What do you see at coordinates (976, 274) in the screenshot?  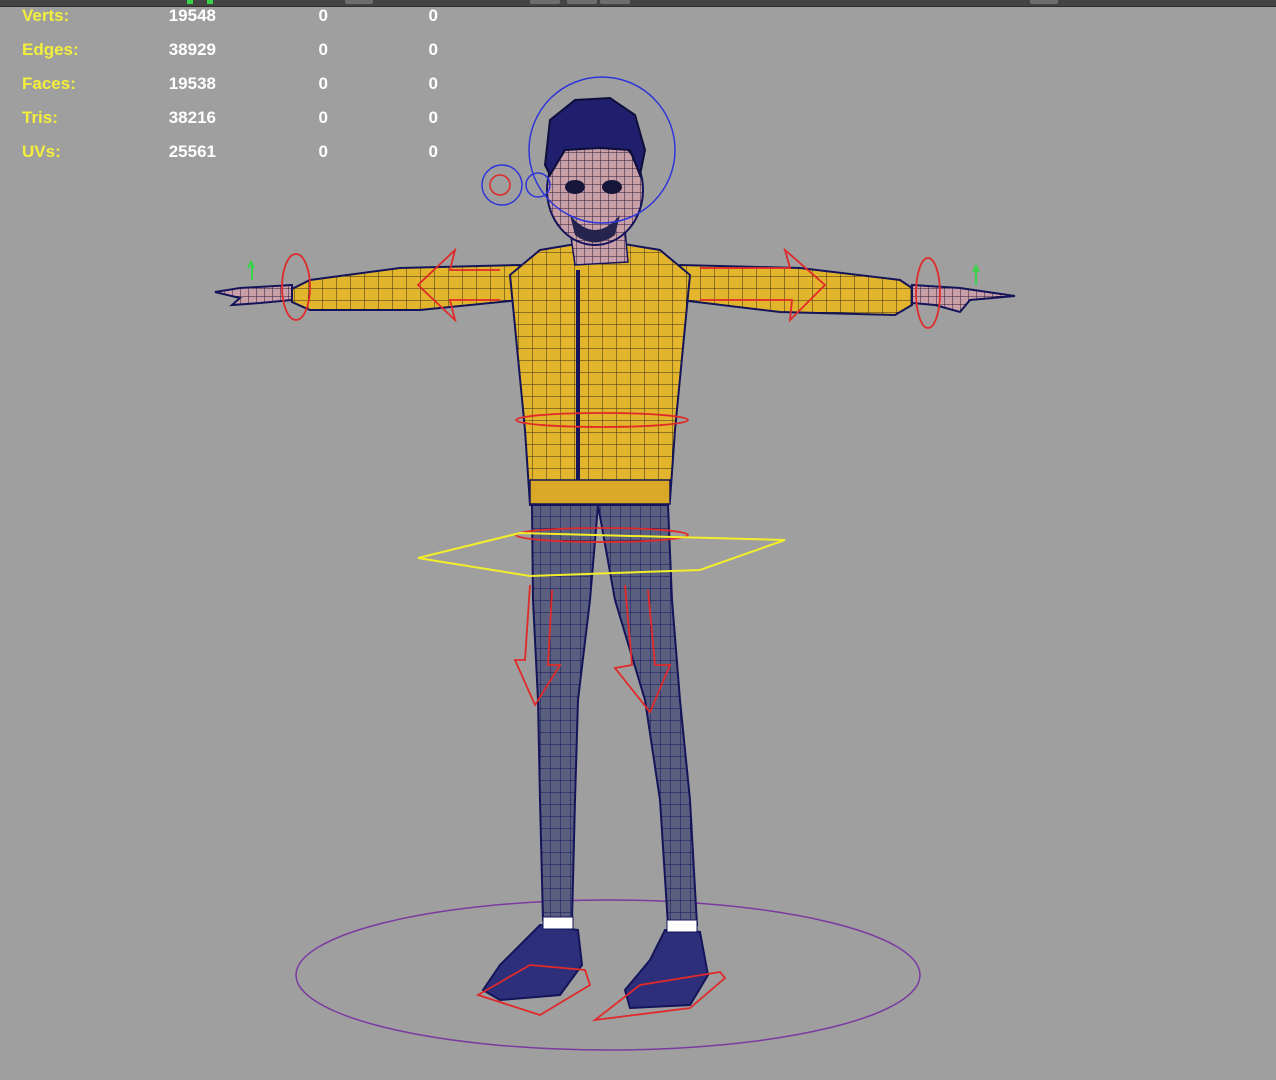 I see `right-finger-control-icon` at bounding box center [976, 274].